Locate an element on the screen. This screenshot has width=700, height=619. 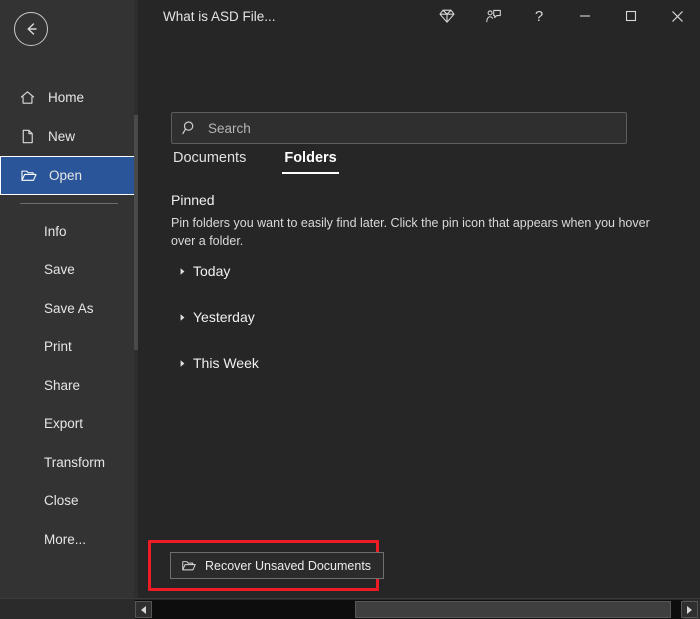
sidebar-item-export: Export is located at coordinates (67, 424).